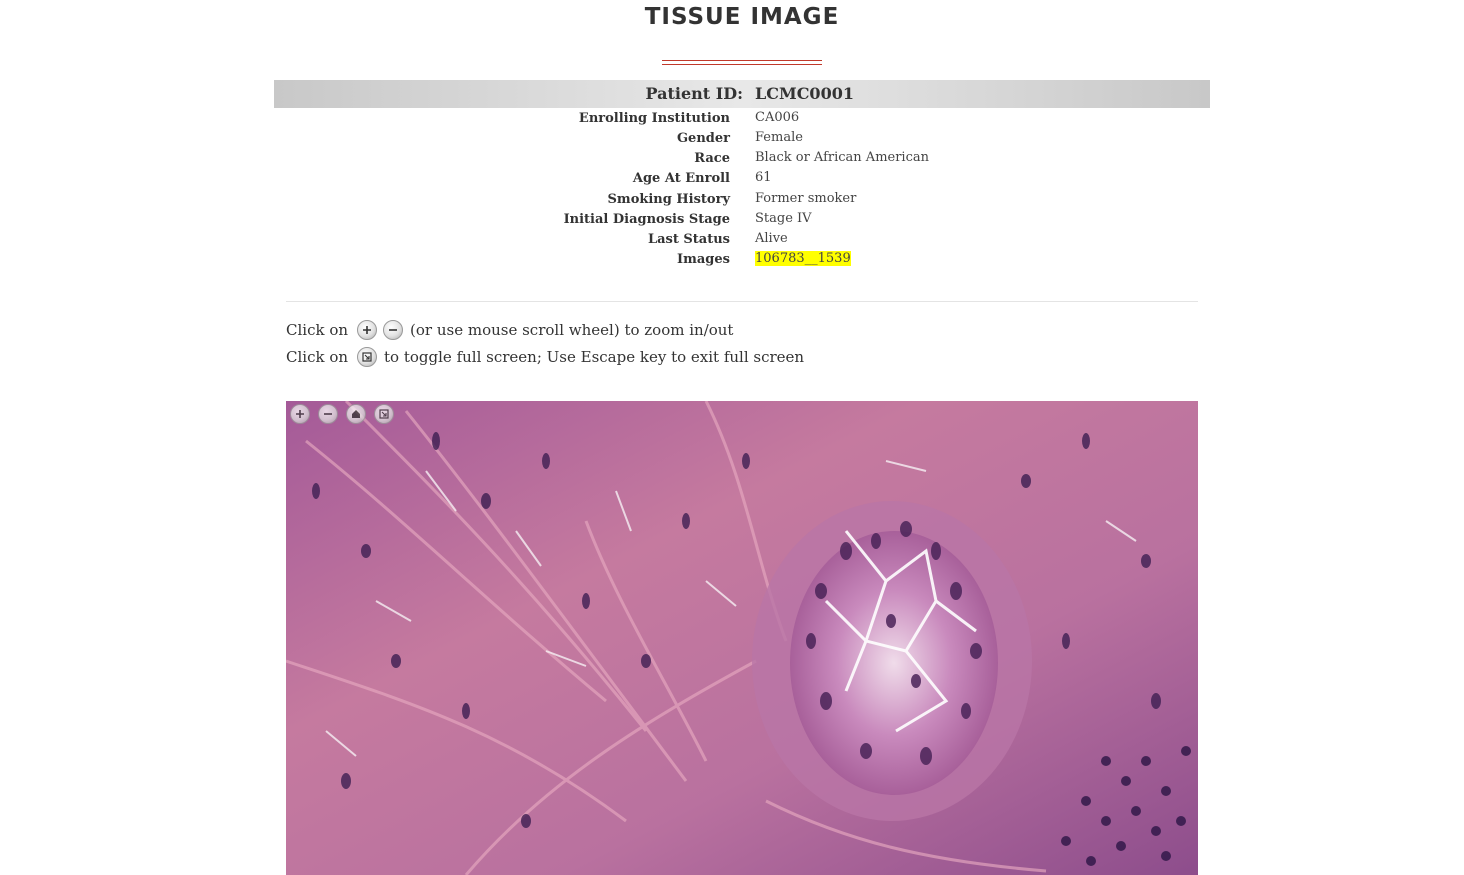  What do you see at coordinates (703, 259) in the screenshot?
I see `info-label: Images` at bounding box center [703, 259].